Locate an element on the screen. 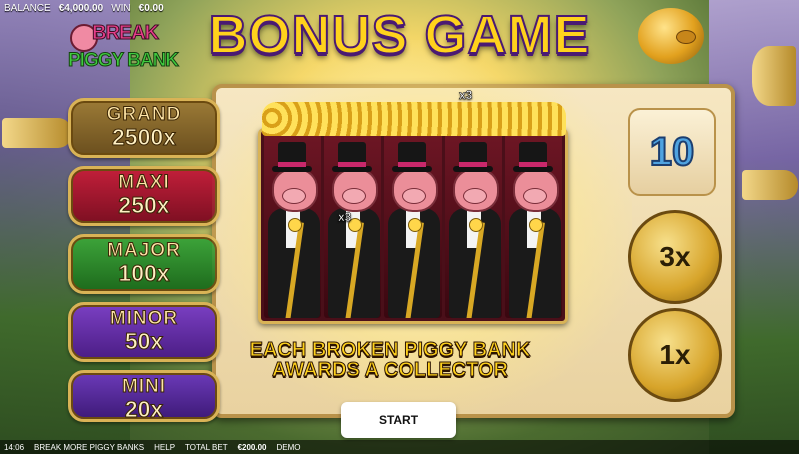 This screenshot has height=454, width=799. start-button: START is located at coordinates (398, 420).